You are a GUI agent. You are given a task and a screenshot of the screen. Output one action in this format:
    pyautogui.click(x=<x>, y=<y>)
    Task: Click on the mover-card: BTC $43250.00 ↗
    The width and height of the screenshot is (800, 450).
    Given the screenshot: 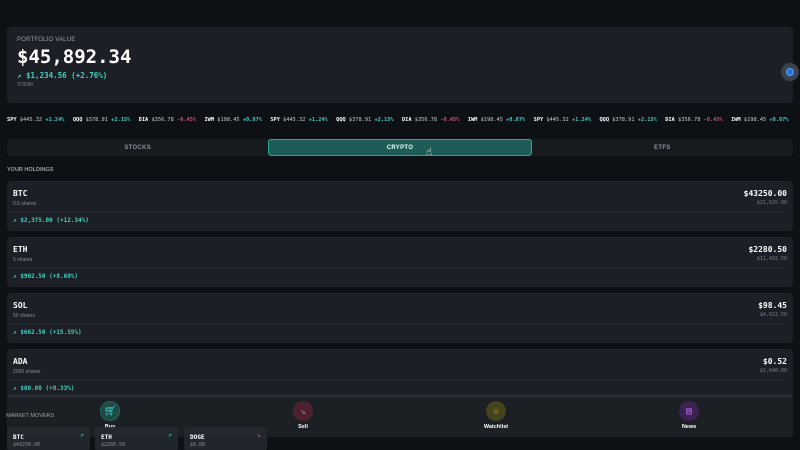 What is the action you would take?
    pyautogui.click(x=48, y=438)
    